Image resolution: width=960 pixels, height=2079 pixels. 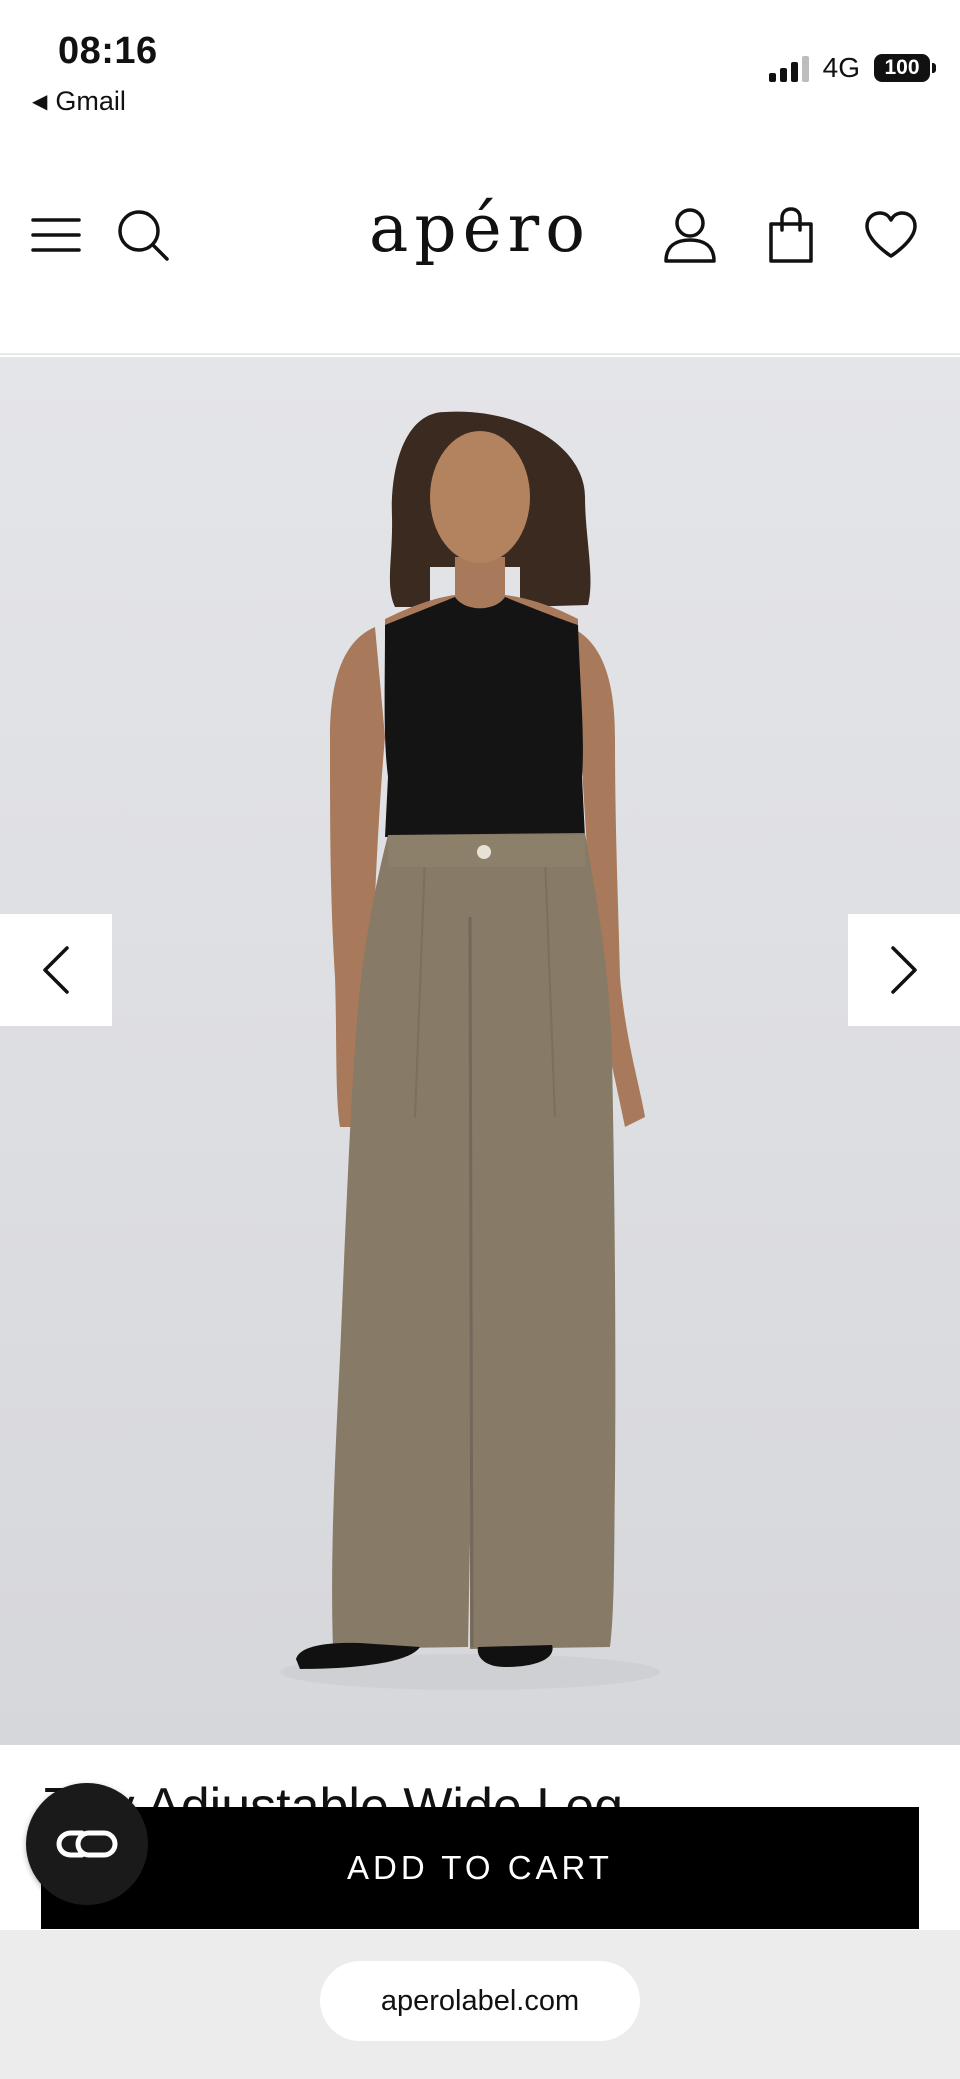 I want to click on back-app-label: Gmail, so click(x=90, y=101).